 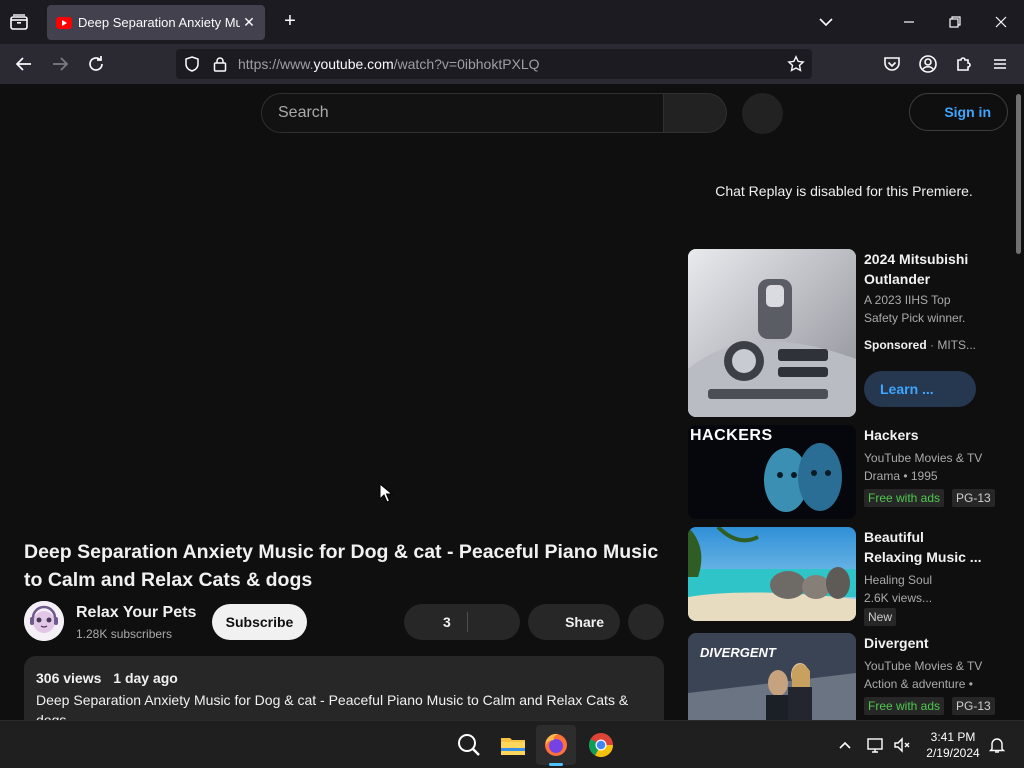 I want to click on upload-age: 1 day ago, so click(x=145, y=678).